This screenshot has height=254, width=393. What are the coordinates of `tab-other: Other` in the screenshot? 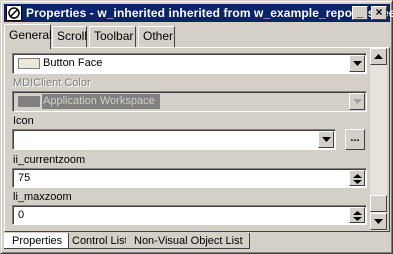 It's located at (156, 36).